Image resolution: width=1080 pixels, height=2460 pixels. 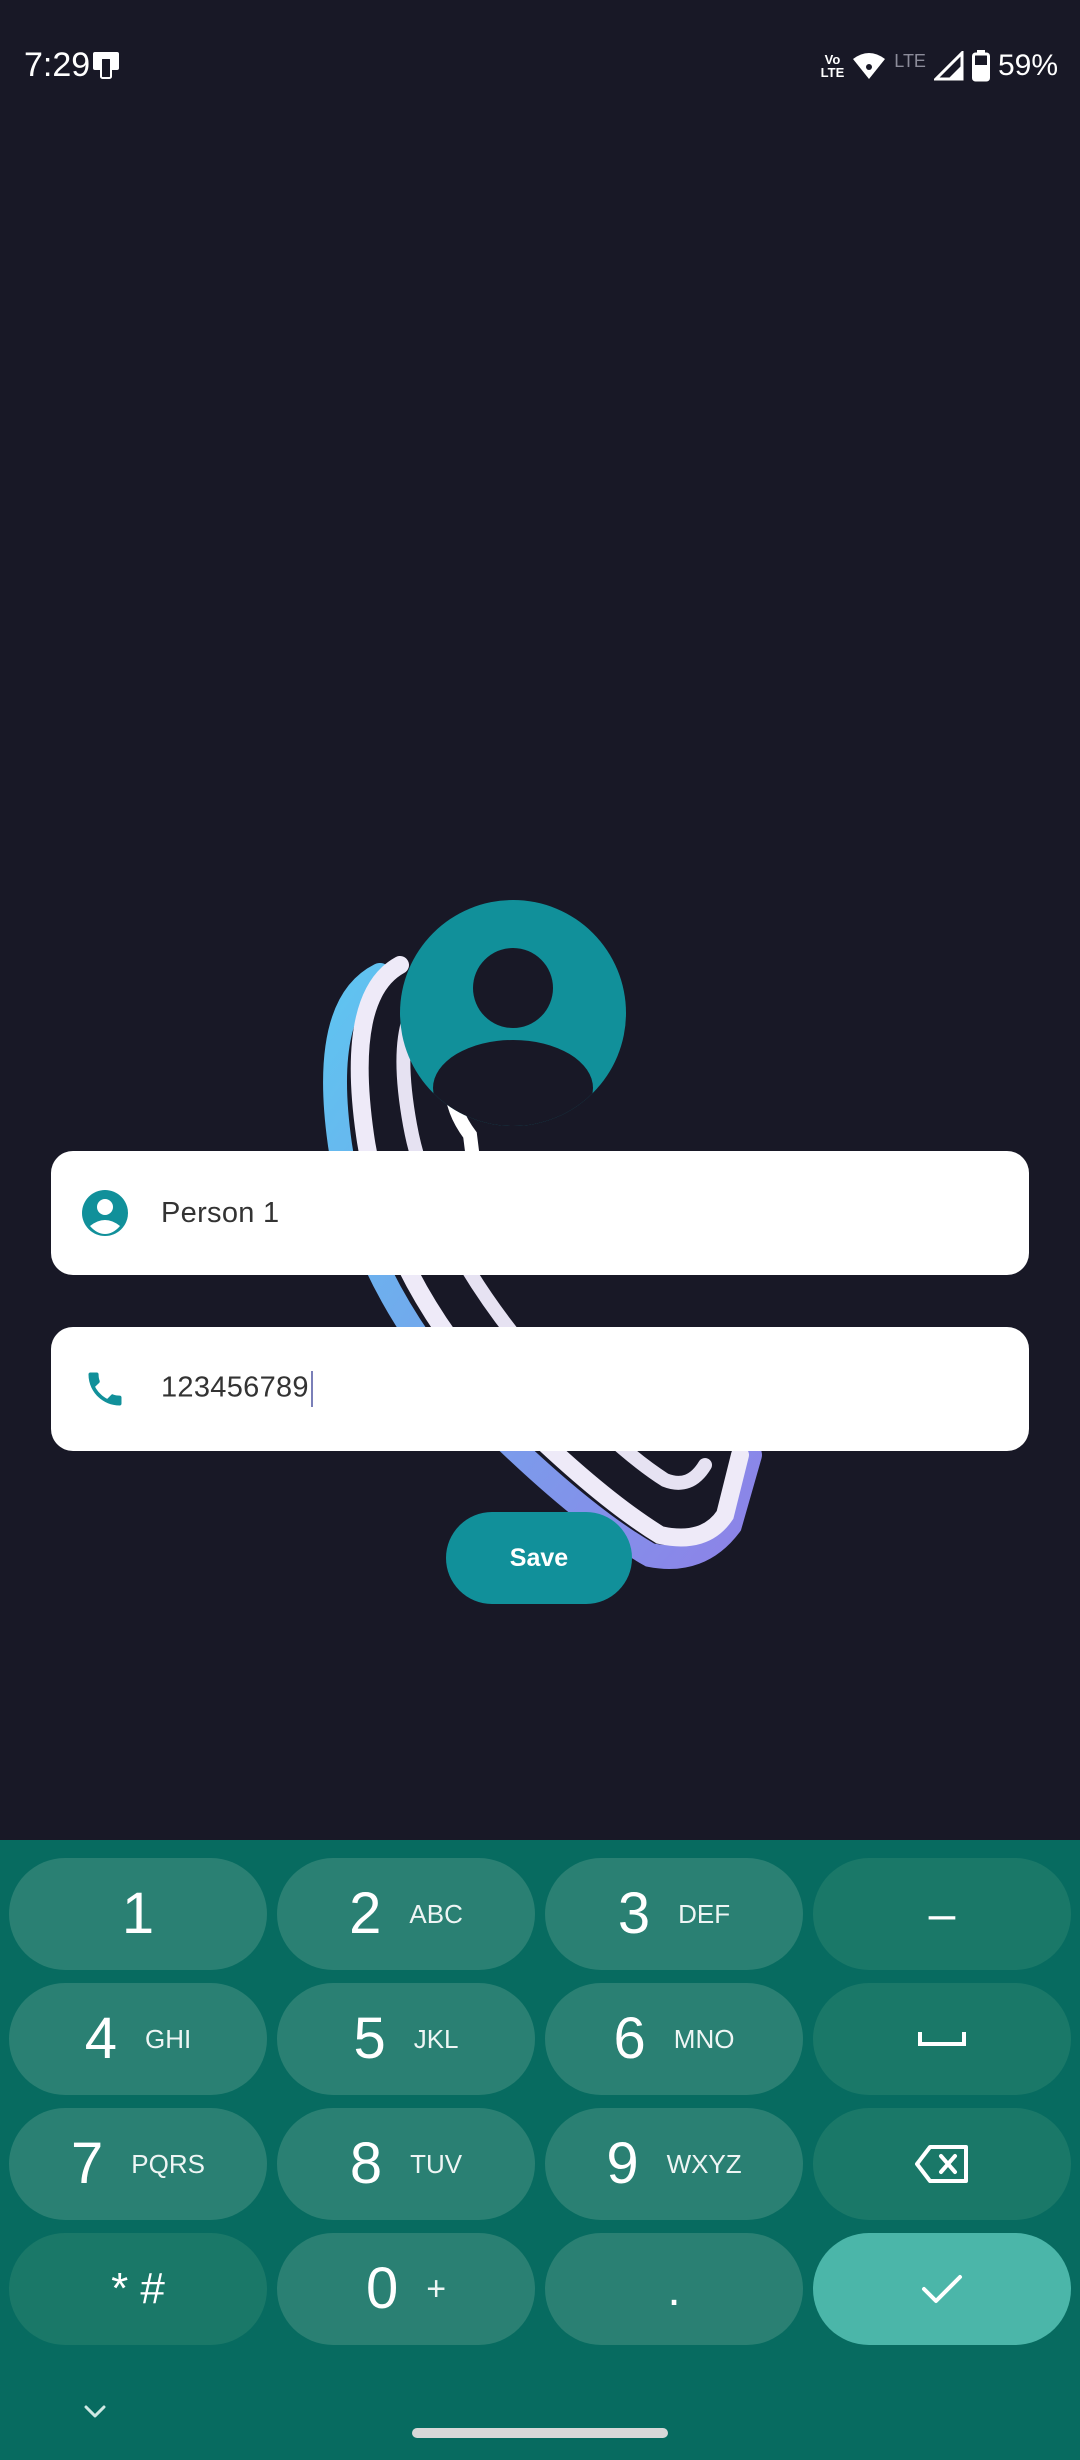 I want to click on key-7: 7 PQRS, so click(x=138, y=2164).